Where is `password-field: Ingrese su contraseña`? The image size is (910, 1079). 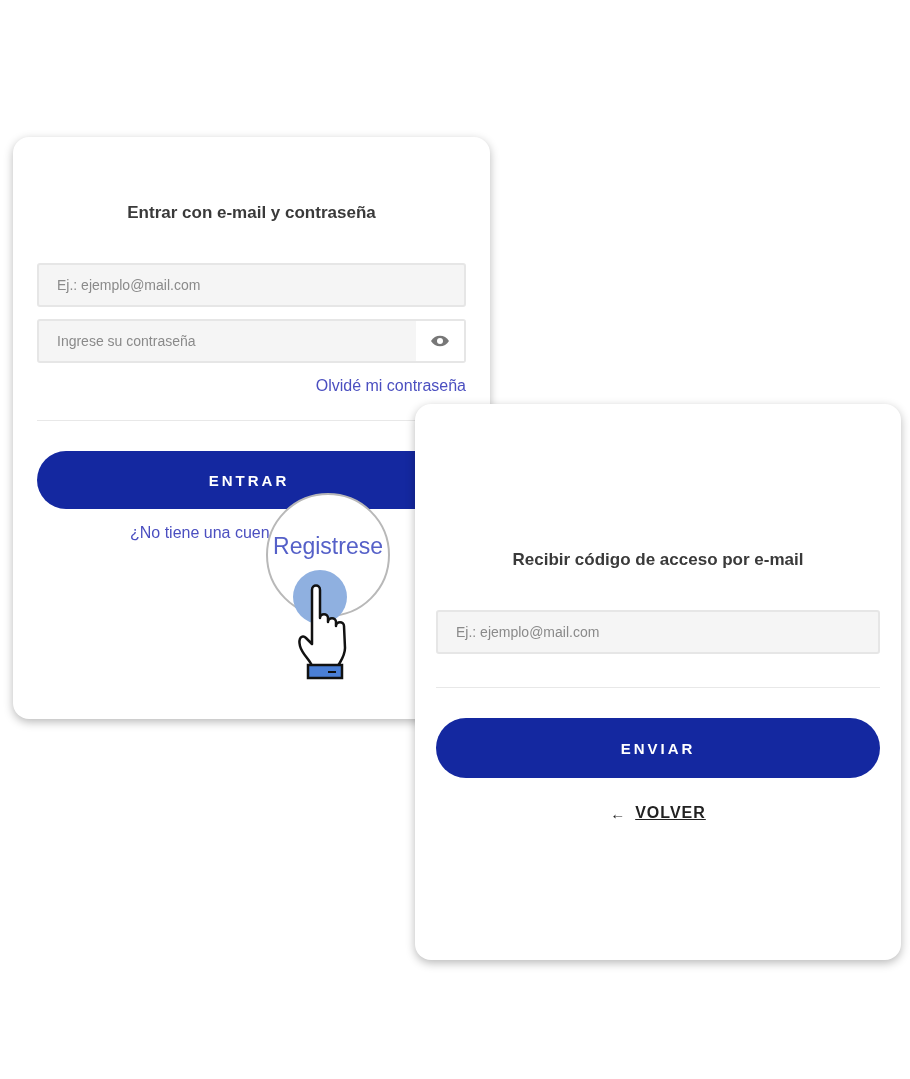
password-field: Ingrese su contraseña is located at coordinates (251, 341).